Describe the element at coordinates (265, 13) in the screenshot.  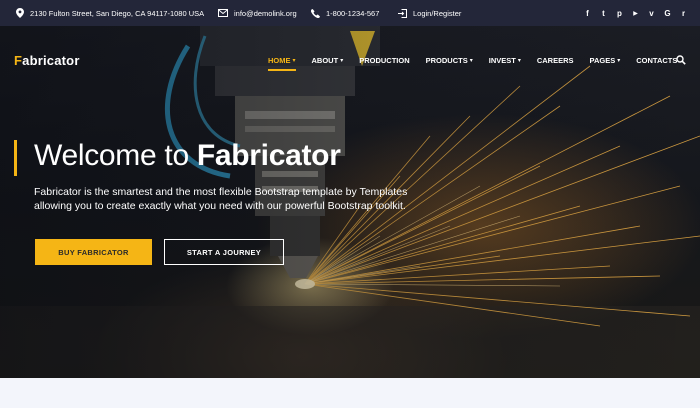
I see `email-link: info@demolink.org` at that location.